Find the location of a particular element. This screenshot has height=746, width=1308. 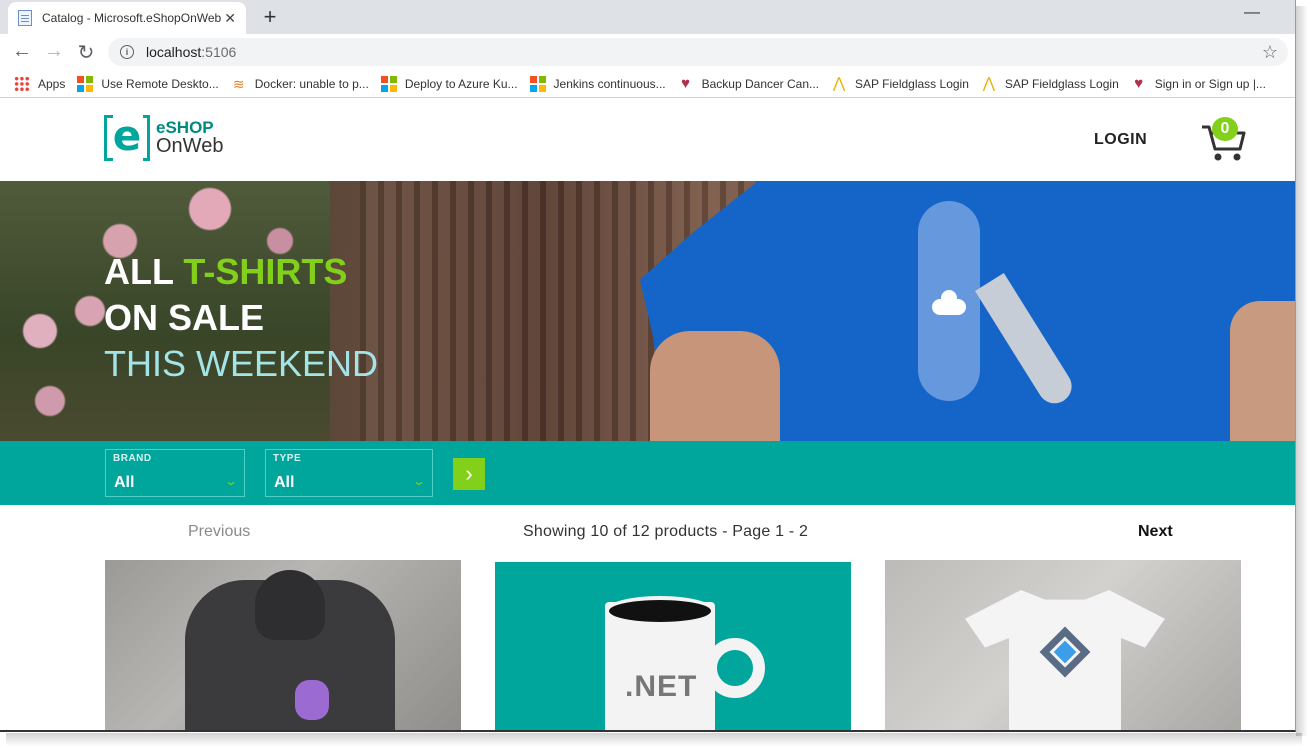

previous-page-link: Previous is located at coordinates (219, 532).